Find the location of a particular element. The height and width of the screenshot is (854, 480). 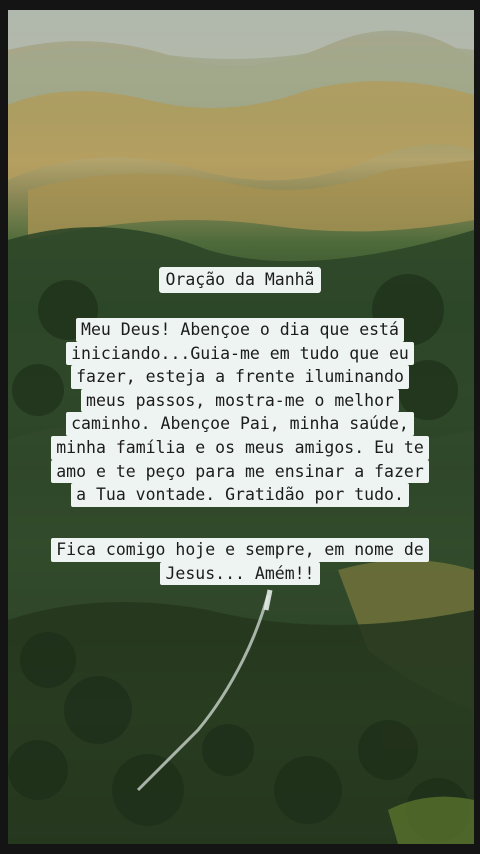

prayer-line: minha família e os meus amigos. Eu te is located at coordinates (240, 447).